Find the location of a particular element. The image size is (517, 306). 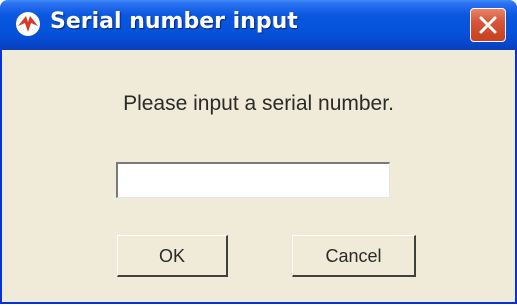

cancel-button: Cancel is located at coordinates (354, 256).